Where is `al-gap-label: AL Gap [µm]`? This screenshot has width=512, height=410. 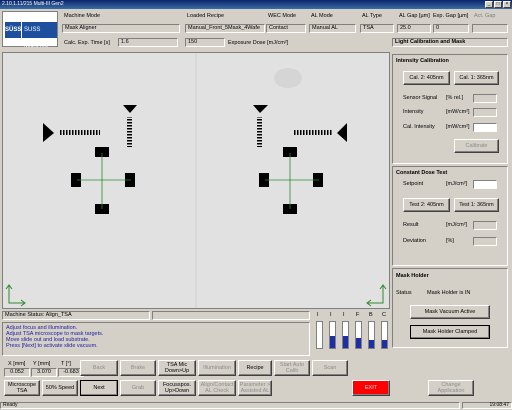
al-gap-label: AL Gap [µm] is located at coordinates (414, 16).